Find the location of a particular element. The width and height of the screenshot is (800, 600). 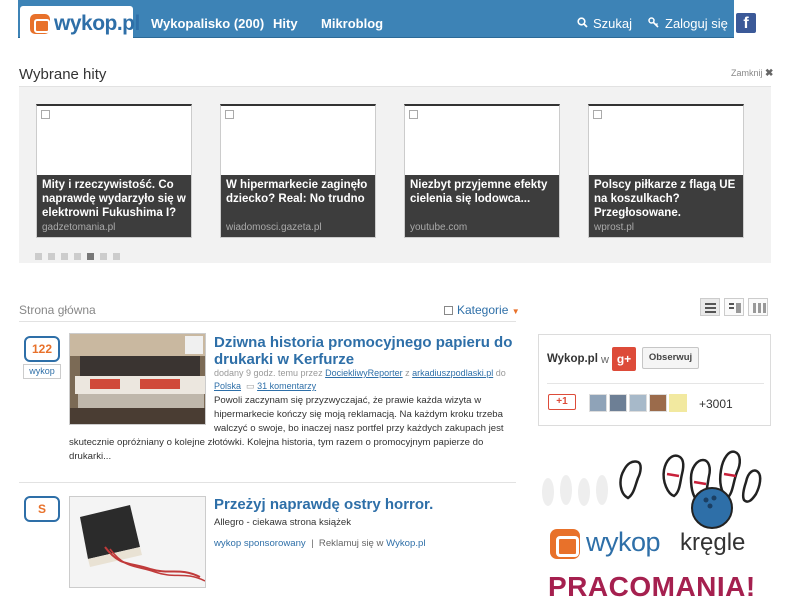

ad-logo-text: wykop is located at coordinates (623, 542).